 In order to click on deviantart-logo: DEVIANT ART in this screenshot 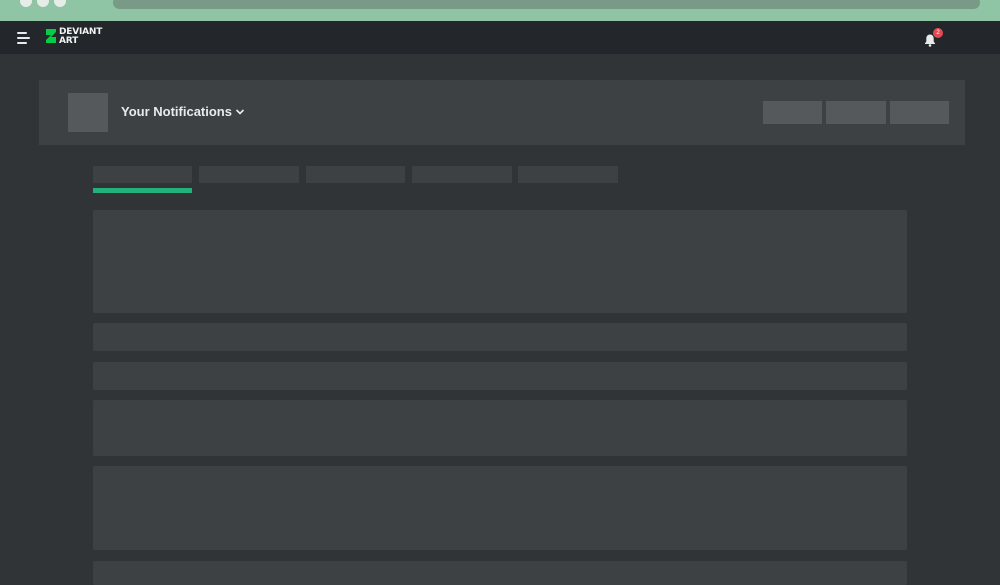, I will do `click(78, 38)`.